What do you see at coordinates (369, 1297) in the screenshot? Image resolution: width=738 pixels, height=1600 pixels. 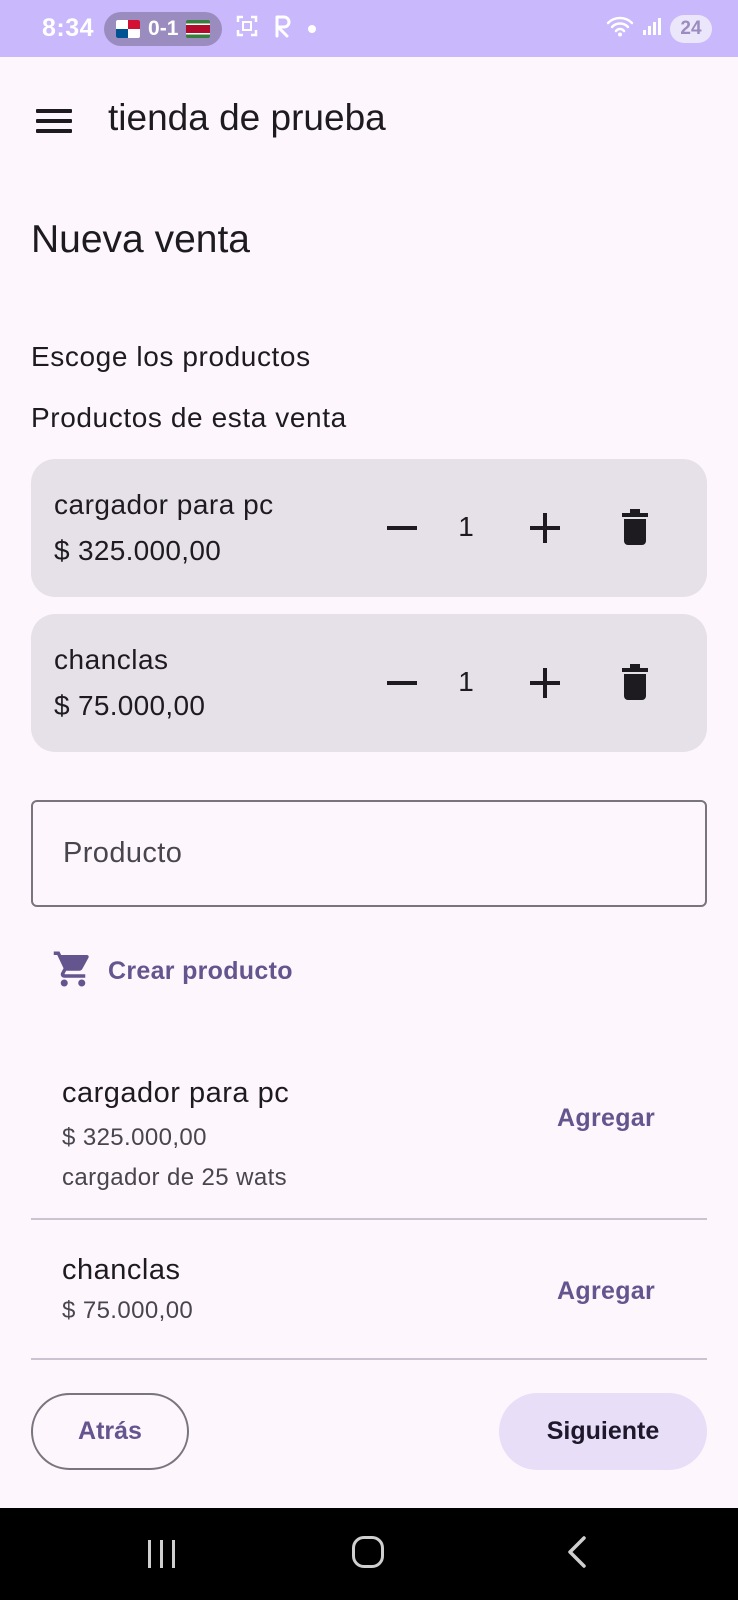 I see `list-item: chanclas $ 75.000,00 Agregar` at bounding box center [369, 1297].